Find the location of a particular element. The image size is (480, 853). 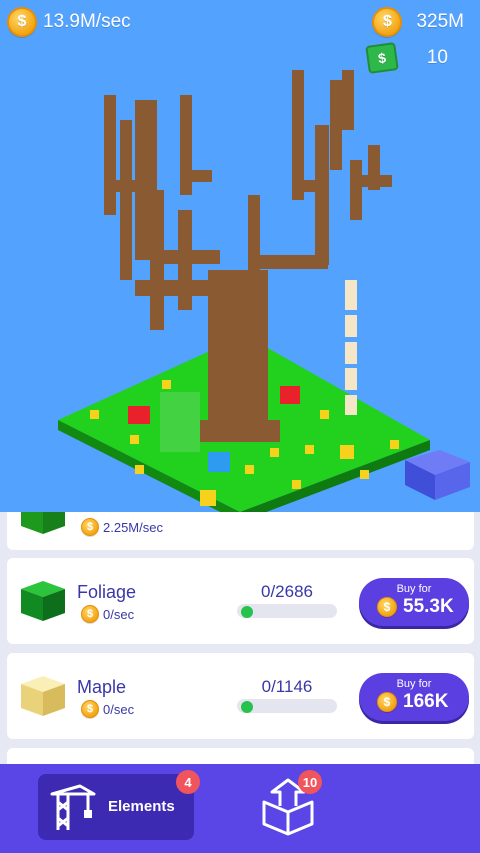

tab-elements: Elements 4 is located at coordinates (119, 805).